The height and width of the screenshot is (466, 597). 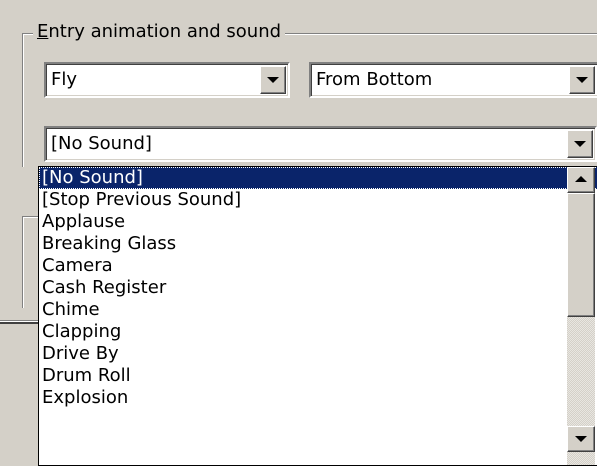 I want to click on direction-select: From Bottom, so click(x=453, y=80).